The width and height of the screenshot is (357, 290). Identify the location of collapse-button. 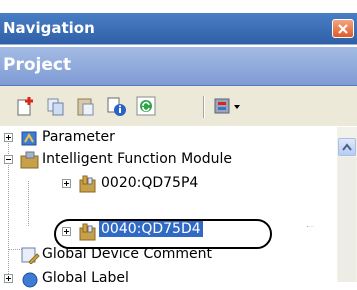
(8, 159).